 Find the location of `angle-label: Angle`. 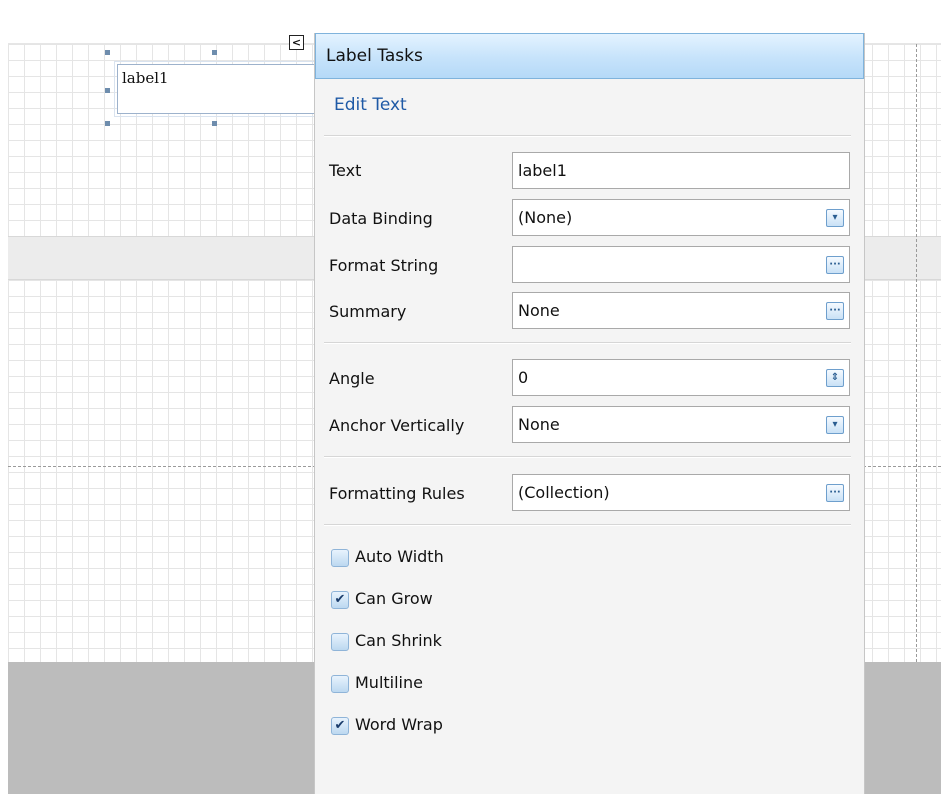

angle-label: Angle is located at coordinates (352, 378).